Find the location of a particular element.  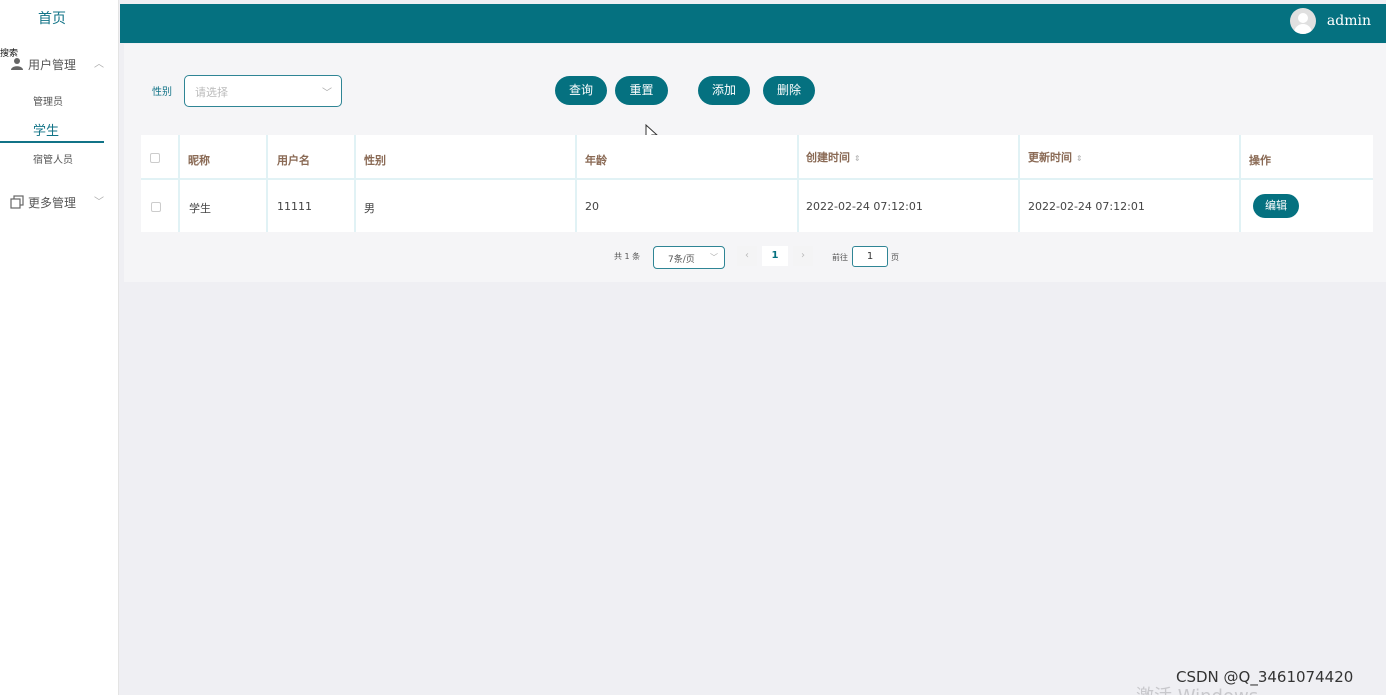

column-header-created: 创建时间 ⇕ is located at coordinates (833, 157).